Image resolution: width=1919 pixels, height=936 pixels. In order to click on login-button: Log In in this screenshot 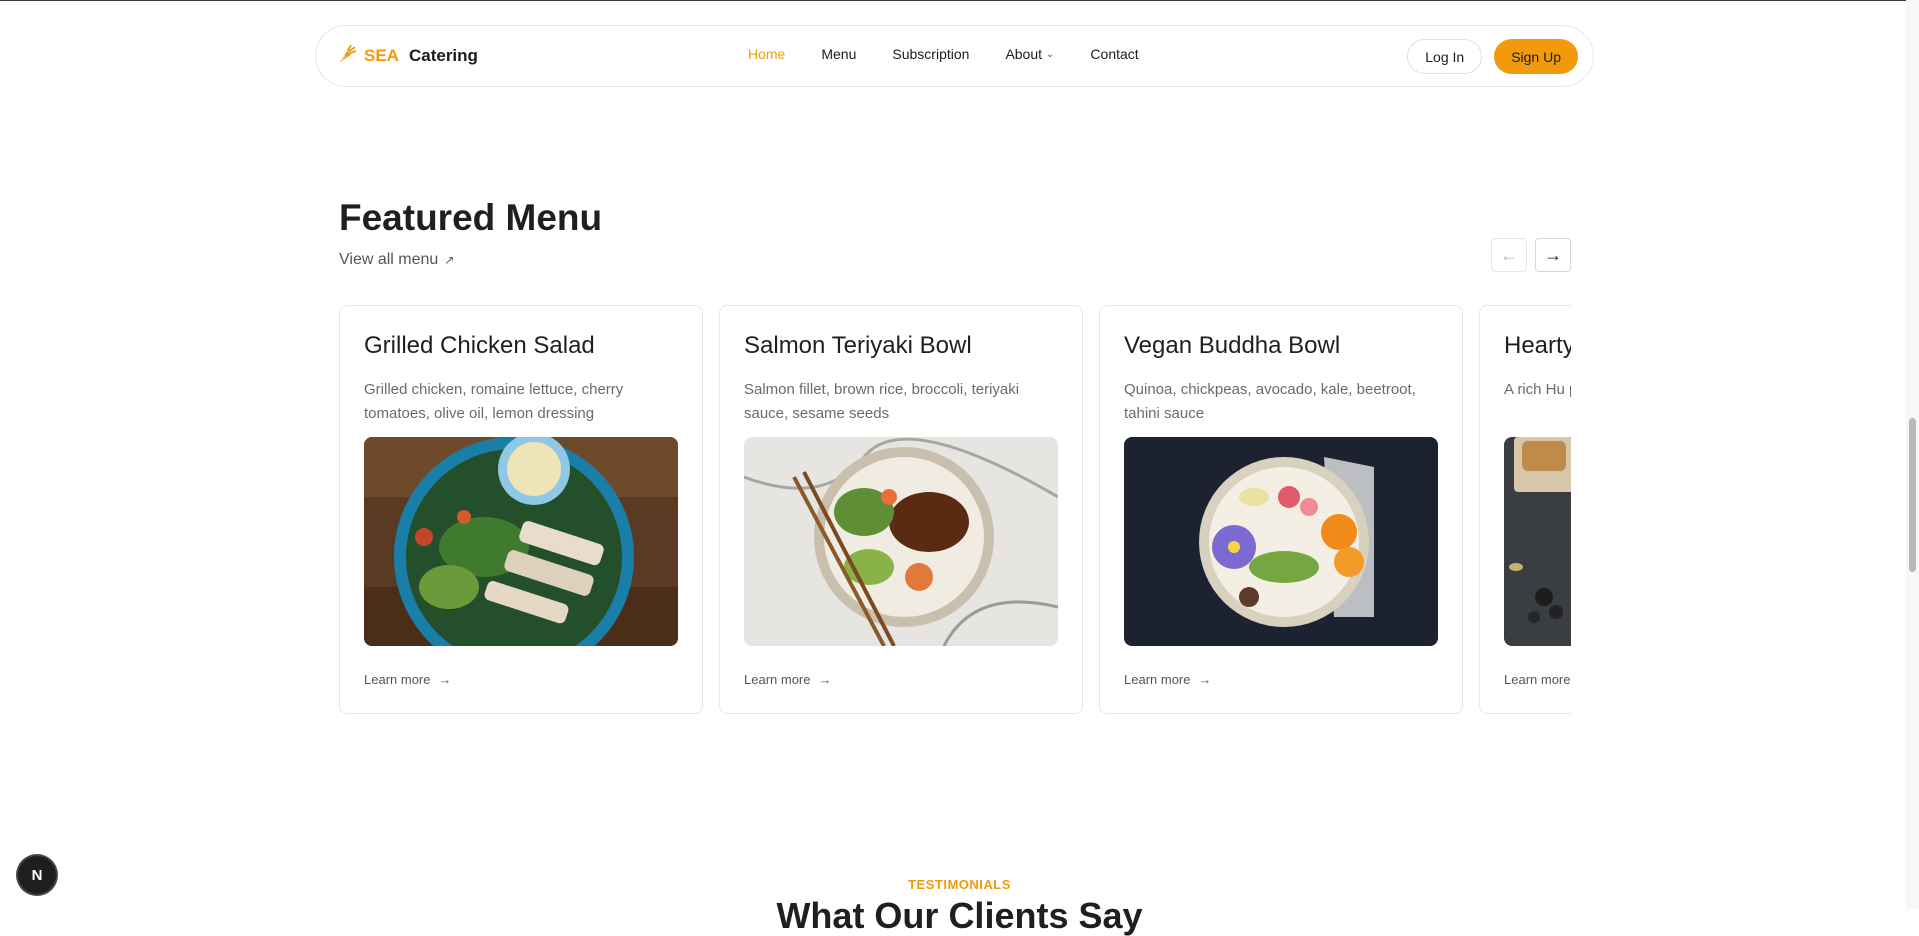, I will do `click(1445, 56)`.